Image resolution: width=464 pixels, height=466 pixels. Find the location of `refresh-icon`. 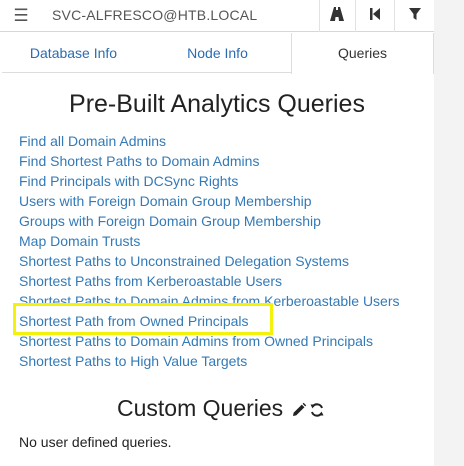

refresh-icon is located at coordinates (317, 410).